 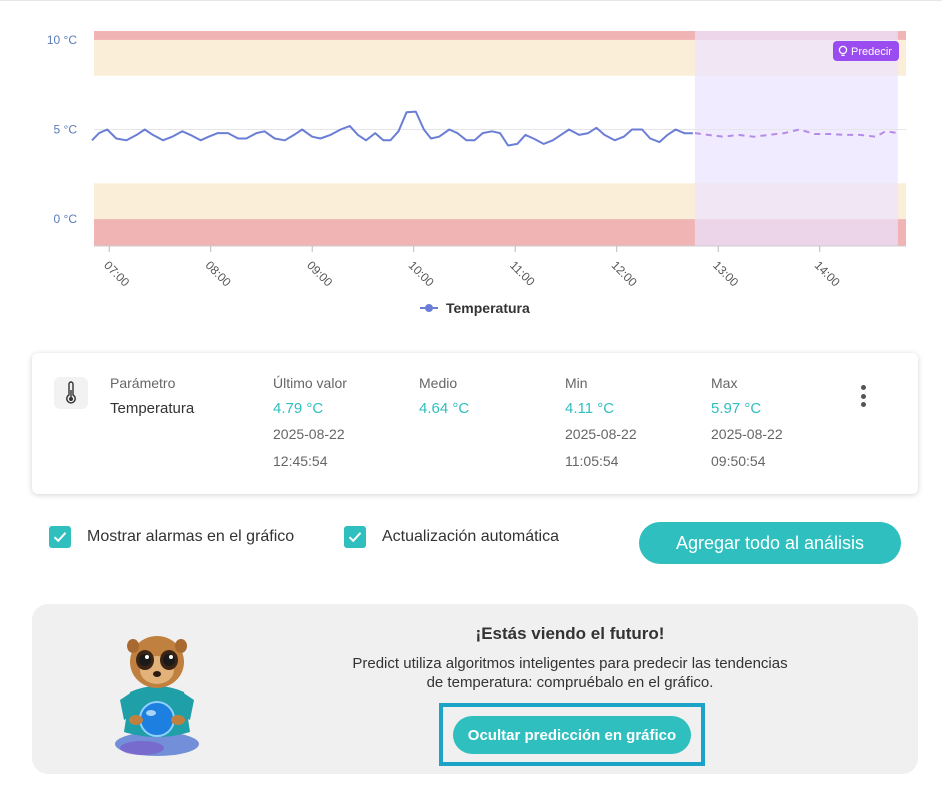 I want to click on max-date: 2025-08-22, so click(x=747, y=434).